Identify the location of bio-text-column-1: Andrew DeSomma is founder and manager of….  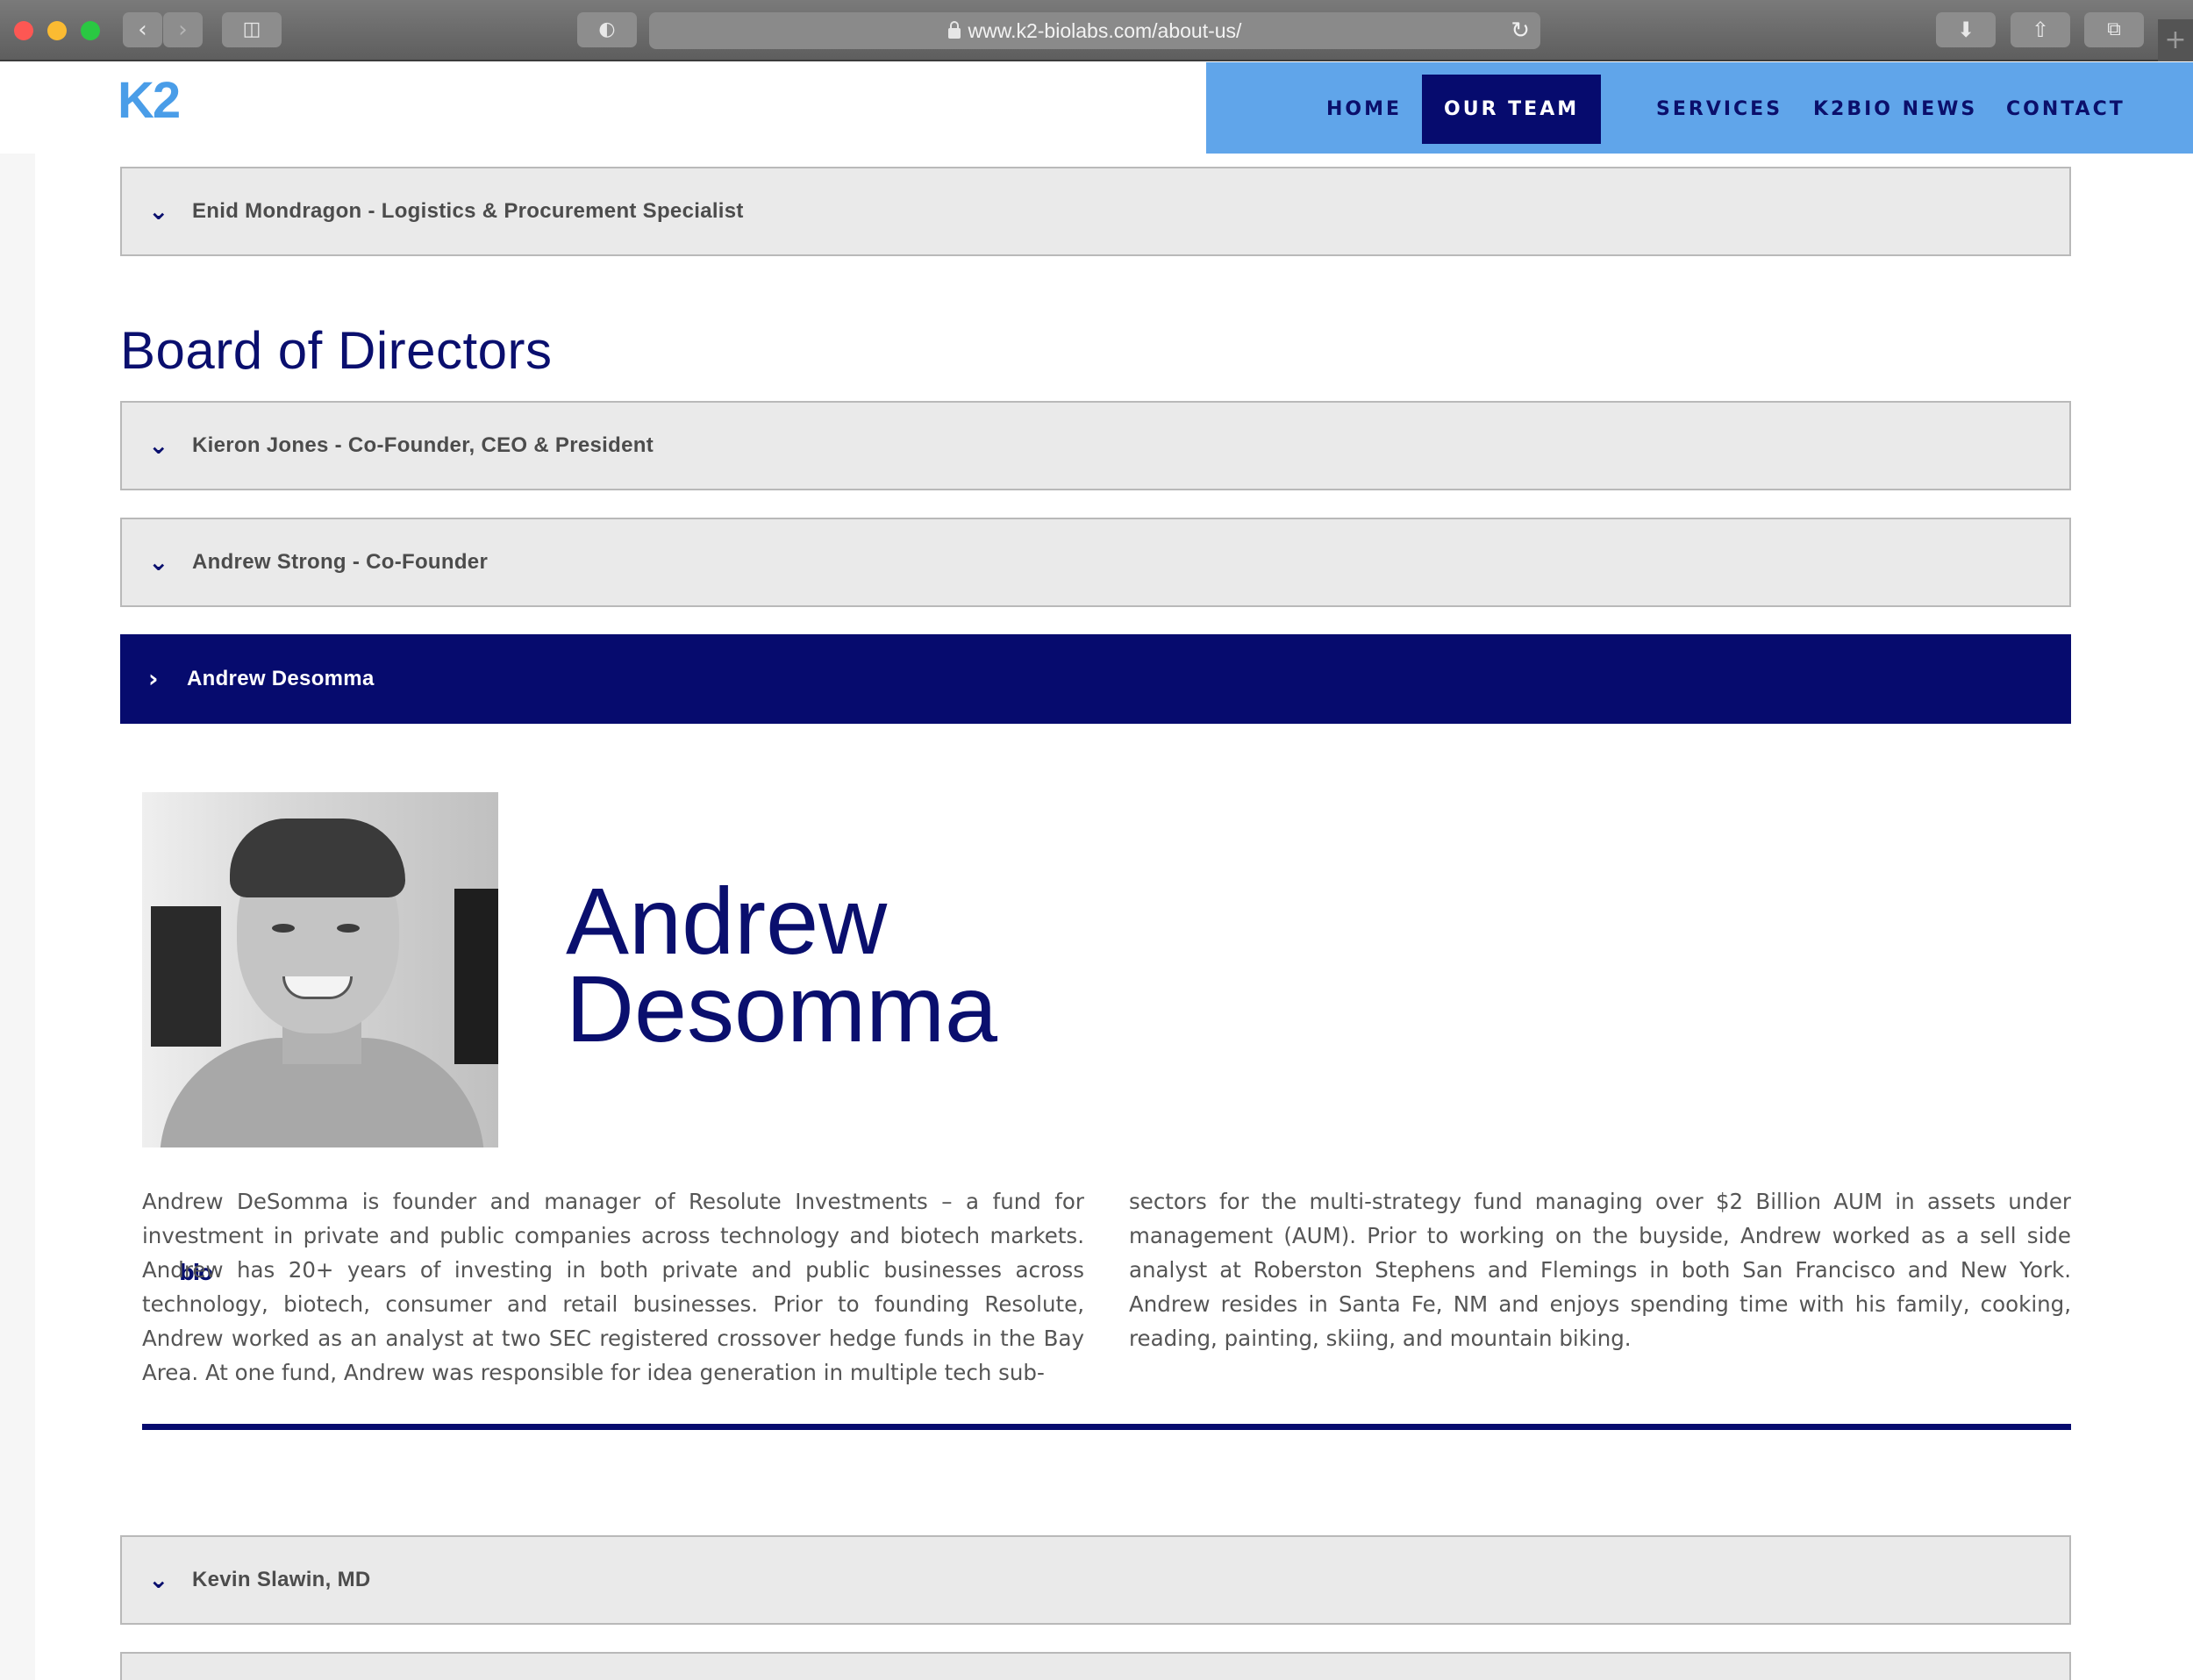
(613, 1287).